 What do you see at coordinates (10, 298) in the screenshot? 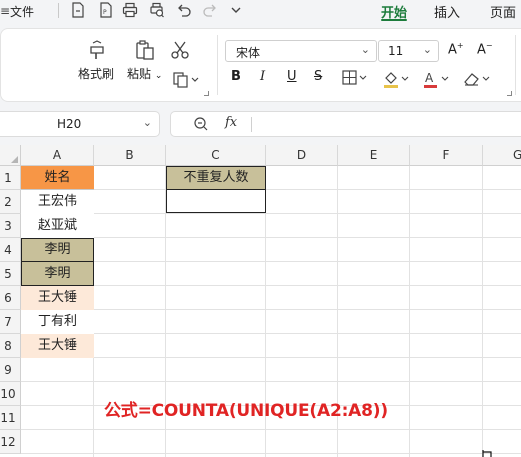
I see `row-header-6: 6` at bounding box center [10, 298].